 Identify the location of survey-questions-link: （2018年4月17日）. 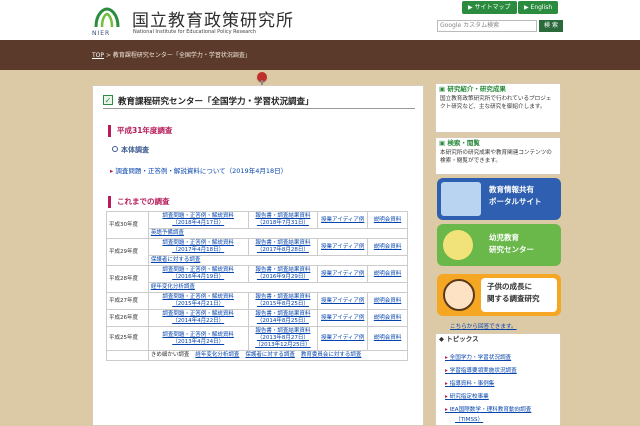
(198, 223).